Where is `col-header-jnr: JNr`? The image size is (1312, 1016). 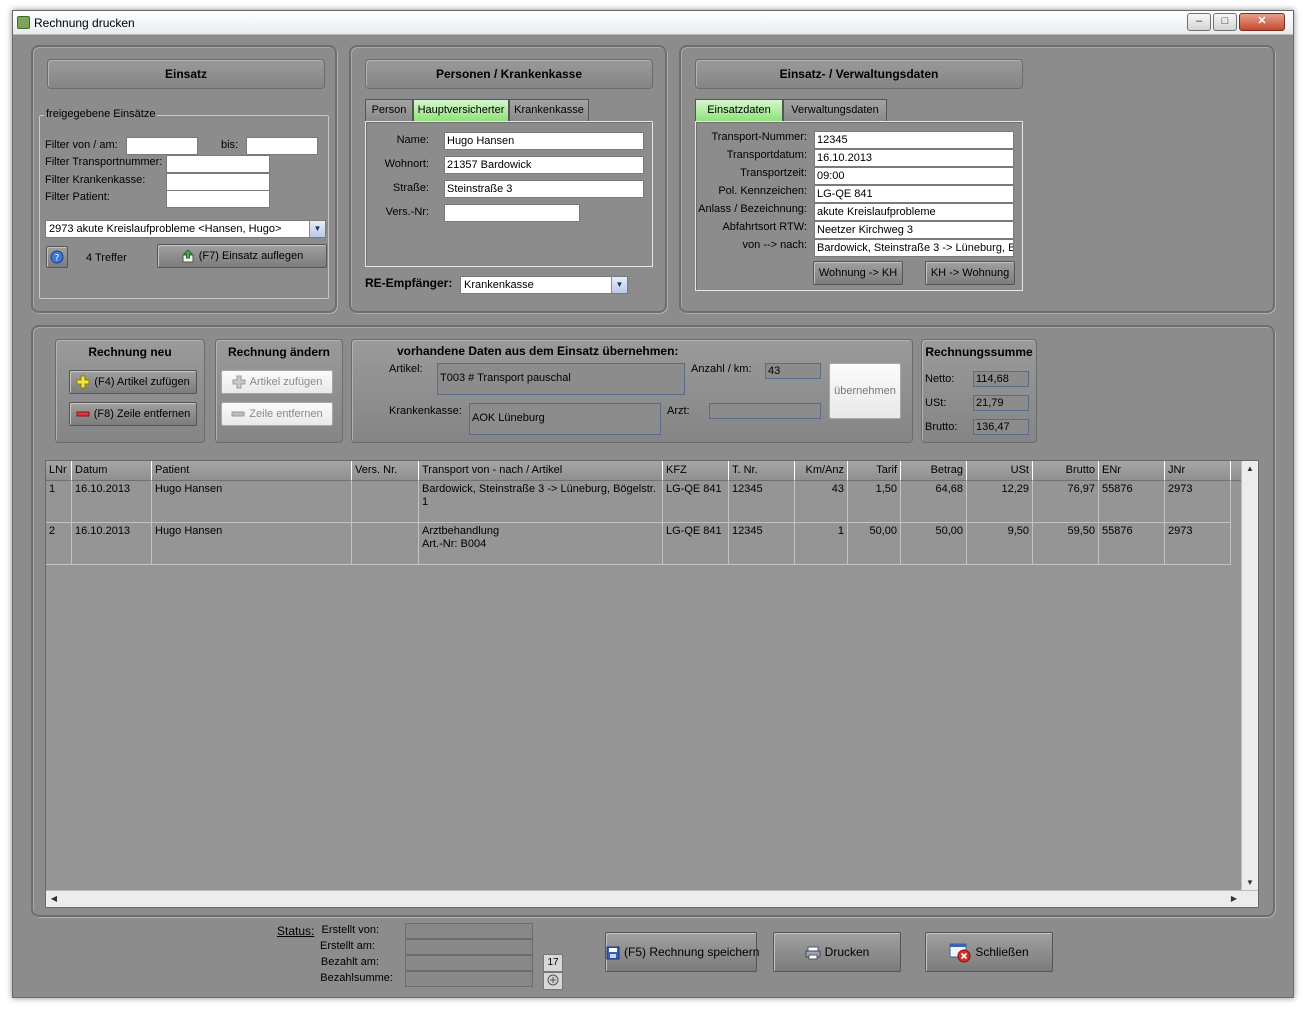 col-header-jnr: JNr is located at coordinates (1198, 471).